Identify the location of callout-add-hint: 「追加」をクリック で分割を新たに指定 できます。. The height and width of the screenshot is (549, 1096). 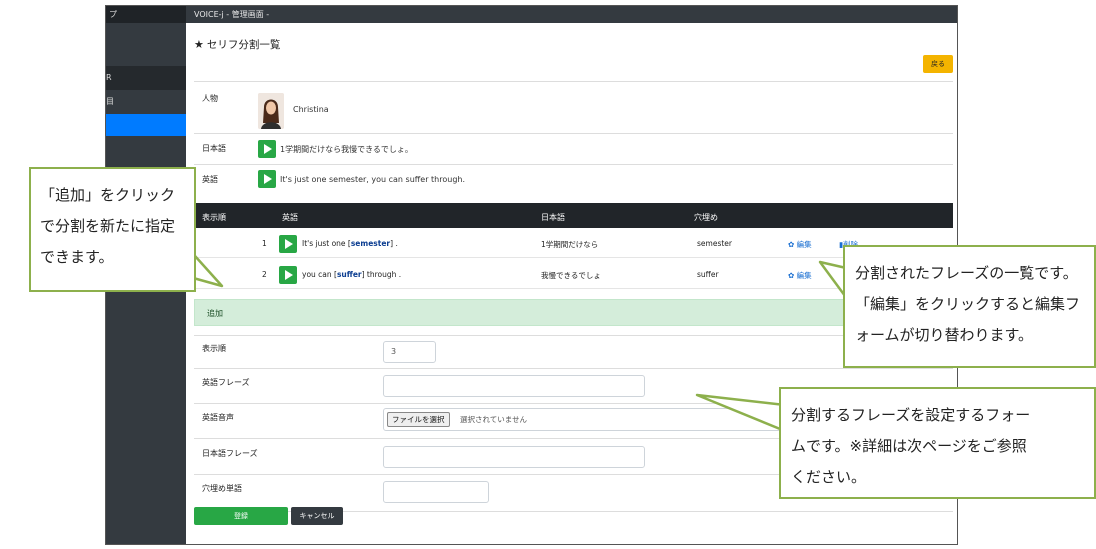
(112, 229).